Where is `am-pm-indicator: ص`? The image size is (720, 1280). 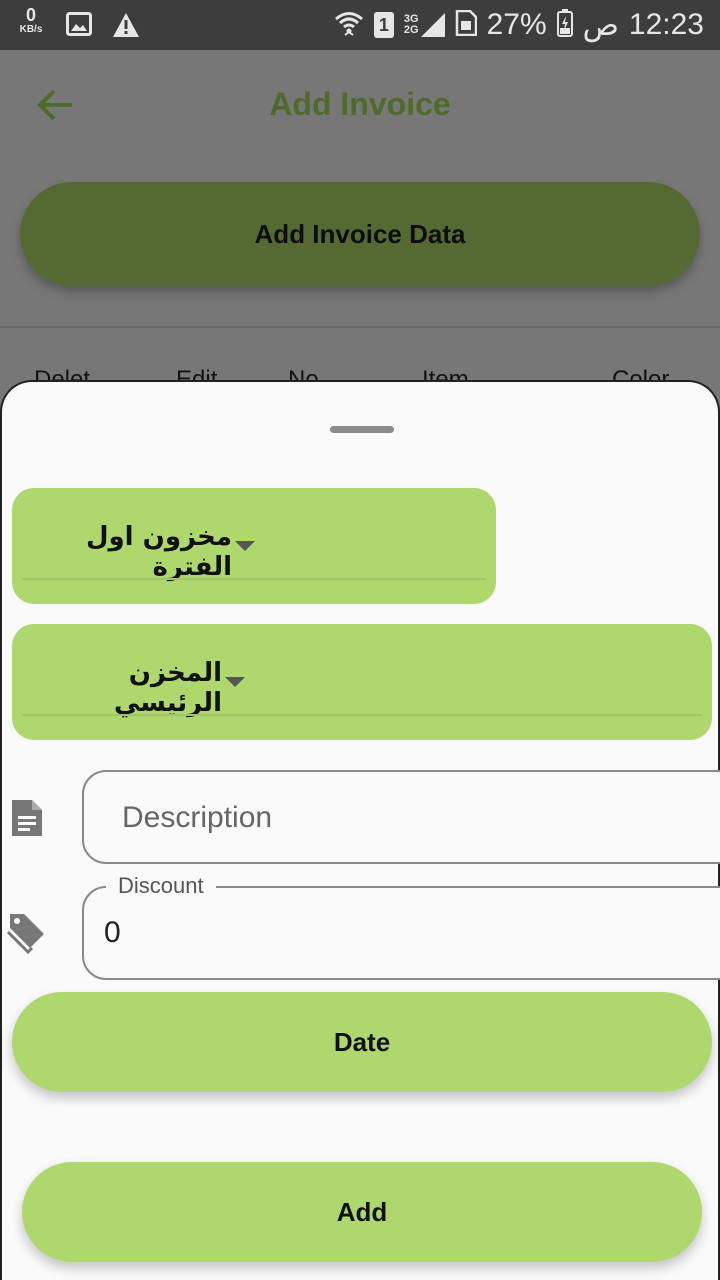 am-pm-indicator: ص is located at coordinates (600, 25).